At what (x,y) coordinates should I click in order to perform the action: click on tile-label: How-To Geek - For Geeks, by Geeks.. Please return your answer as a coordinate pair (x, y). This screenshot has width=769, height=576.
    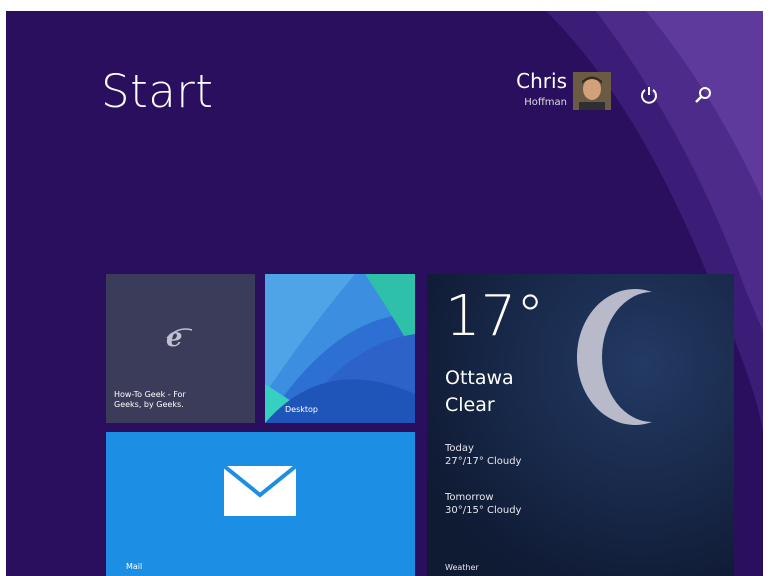
    Looking at the image, I should click on (150, 399).